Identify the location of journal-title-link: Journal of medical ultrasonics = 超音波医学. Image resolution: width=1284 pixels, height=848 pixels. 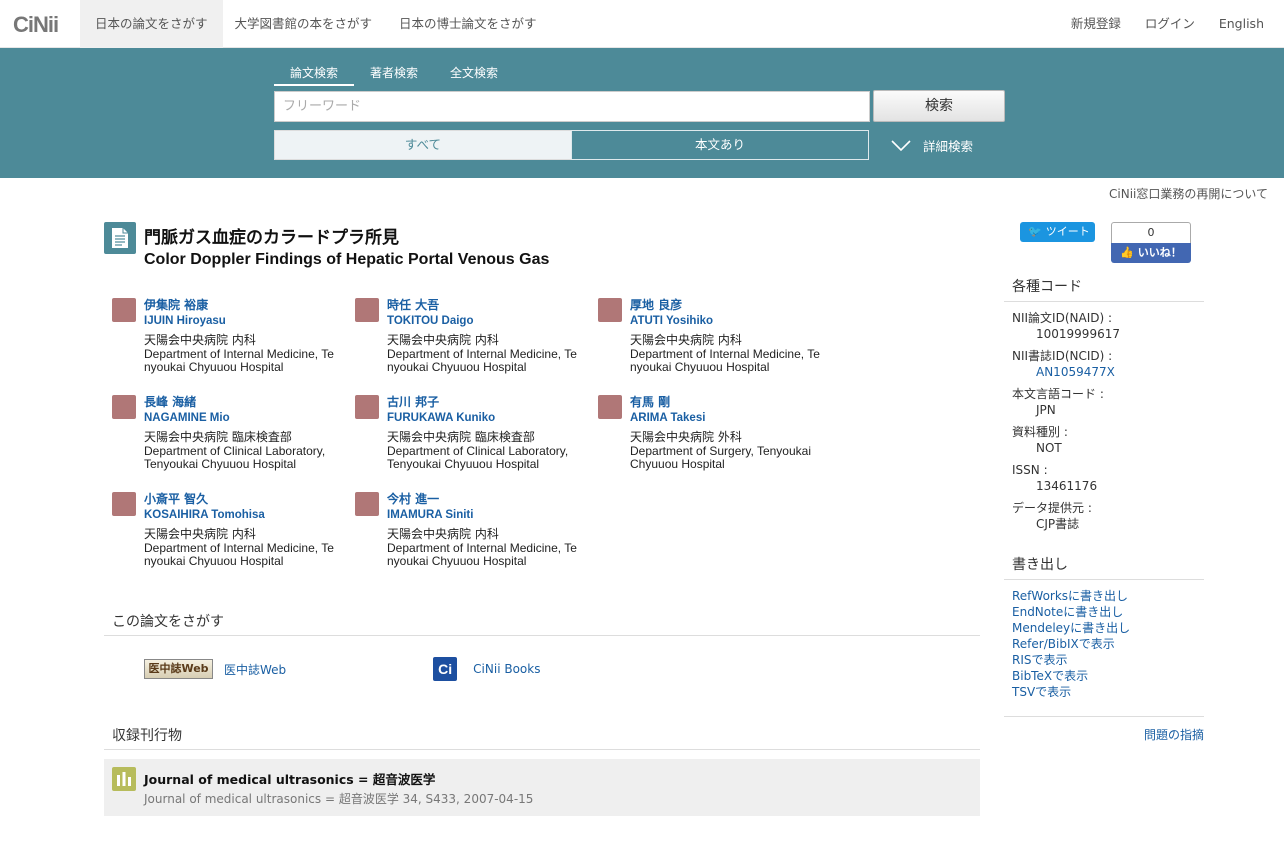
(289, 778).